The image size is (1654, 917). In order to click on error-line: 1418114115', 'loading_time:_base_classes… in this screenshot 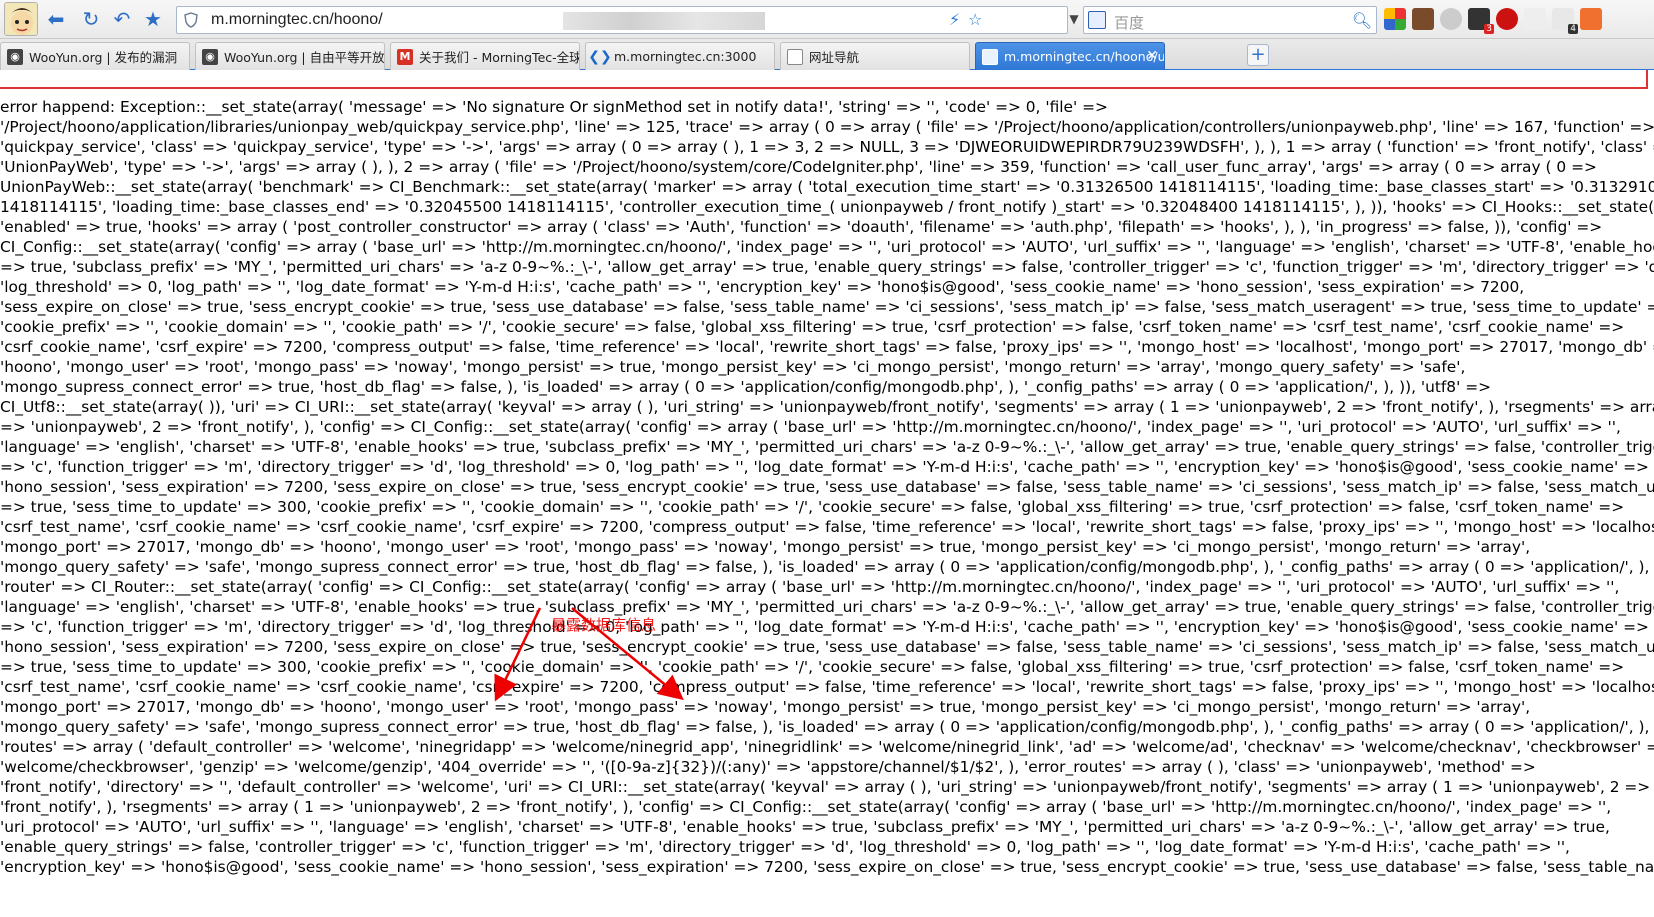, I will do `click(827, 207)`.